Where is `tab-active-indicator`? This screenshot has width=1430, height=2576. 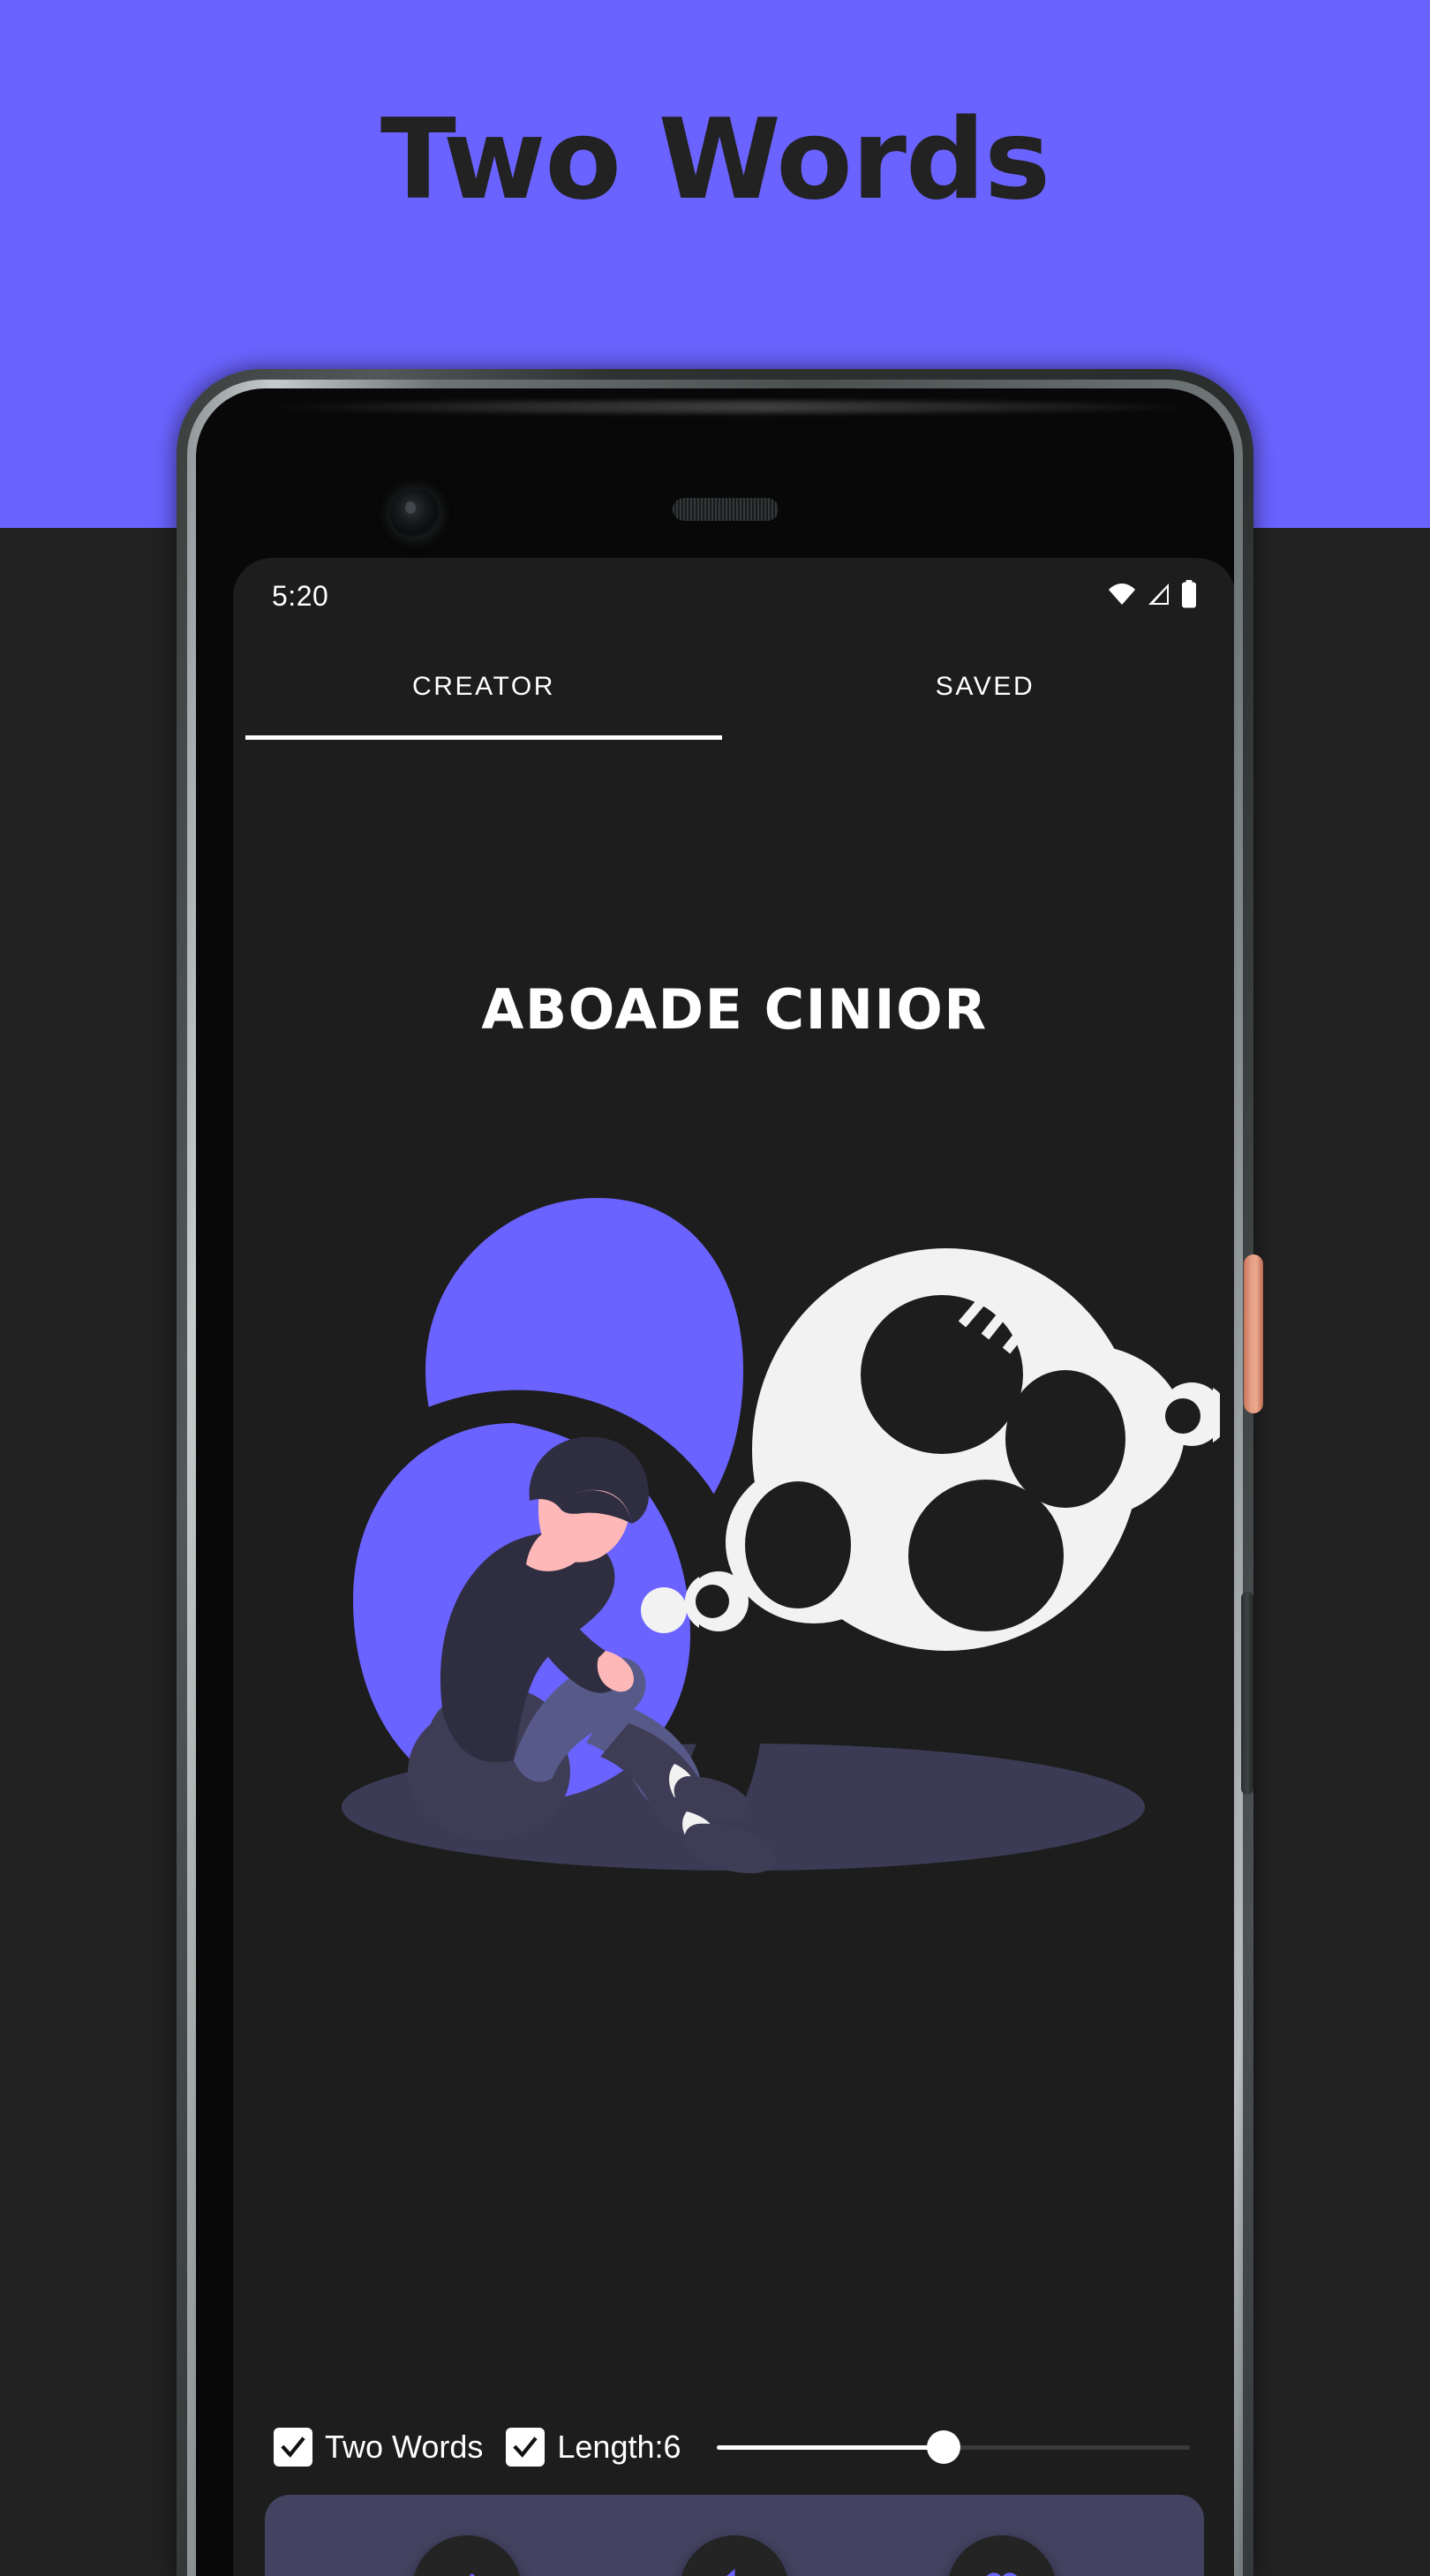 tab-active-indicator is located at coordinates (484, 738).